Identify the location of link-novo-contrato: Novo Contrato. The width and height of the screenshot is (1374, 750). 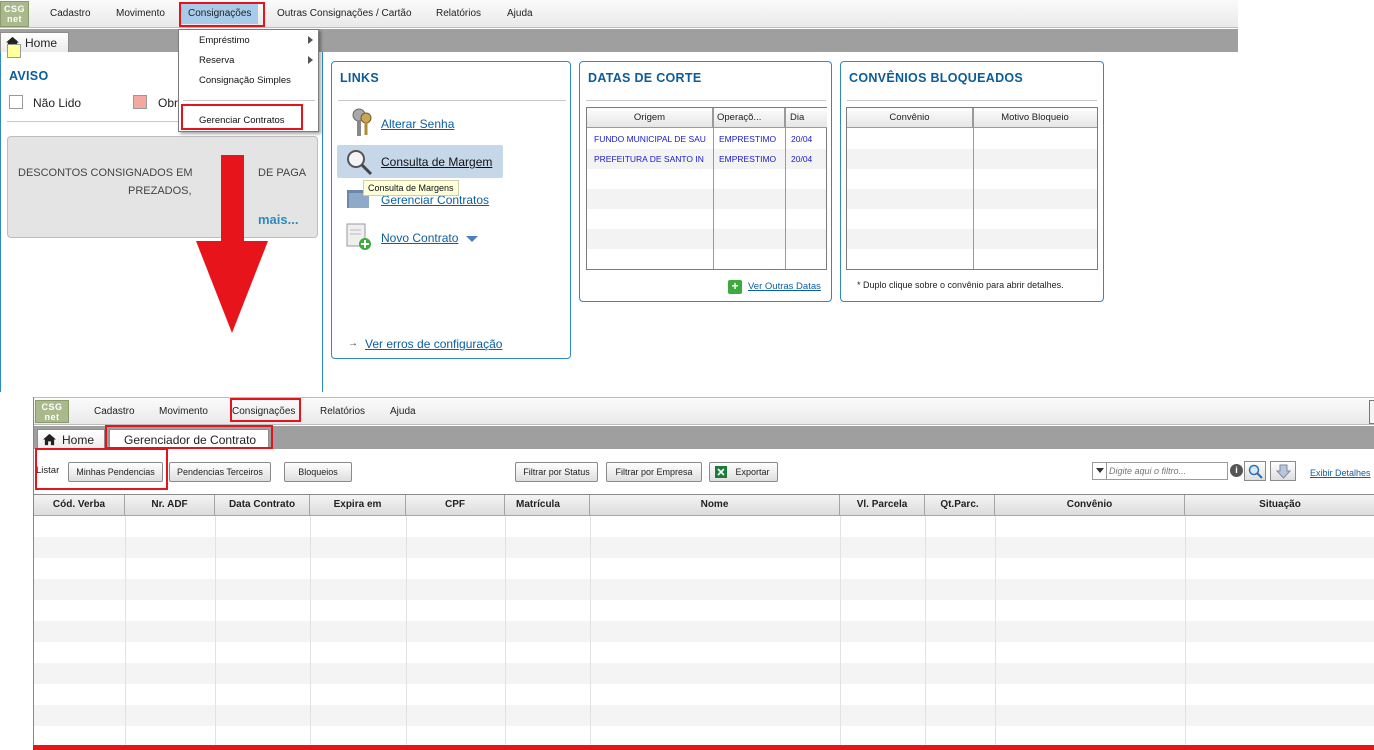
(419, 238).